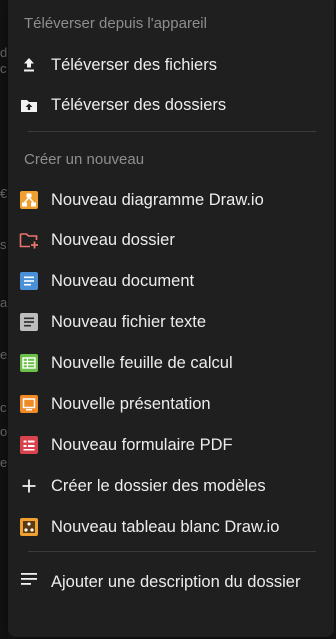 The height and width of the screenshot is (639, 336). Describe the element at coordinates (29, 363) in the screenshot. I see `spreadsheet-icon` at that location.